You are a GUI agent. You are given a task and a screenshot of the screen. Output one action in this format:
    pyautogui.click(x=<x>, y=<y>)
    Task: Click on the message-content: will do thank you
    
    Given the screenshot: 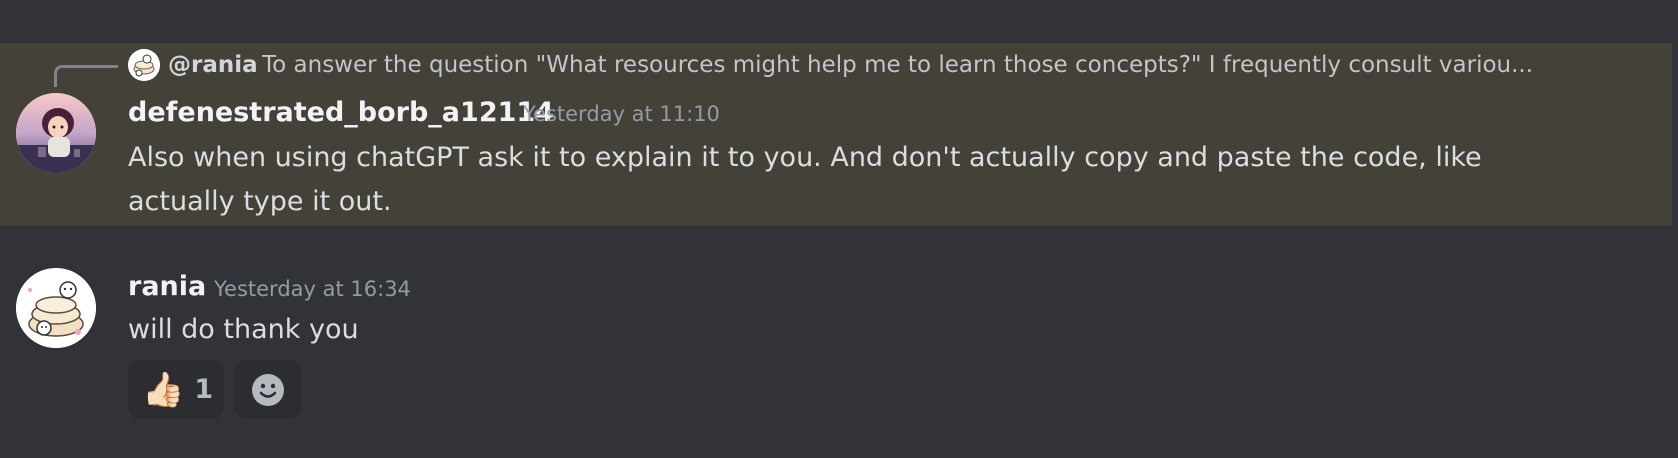 What is the action you would take?
    pyautogui.click(x=243, y=329)
    